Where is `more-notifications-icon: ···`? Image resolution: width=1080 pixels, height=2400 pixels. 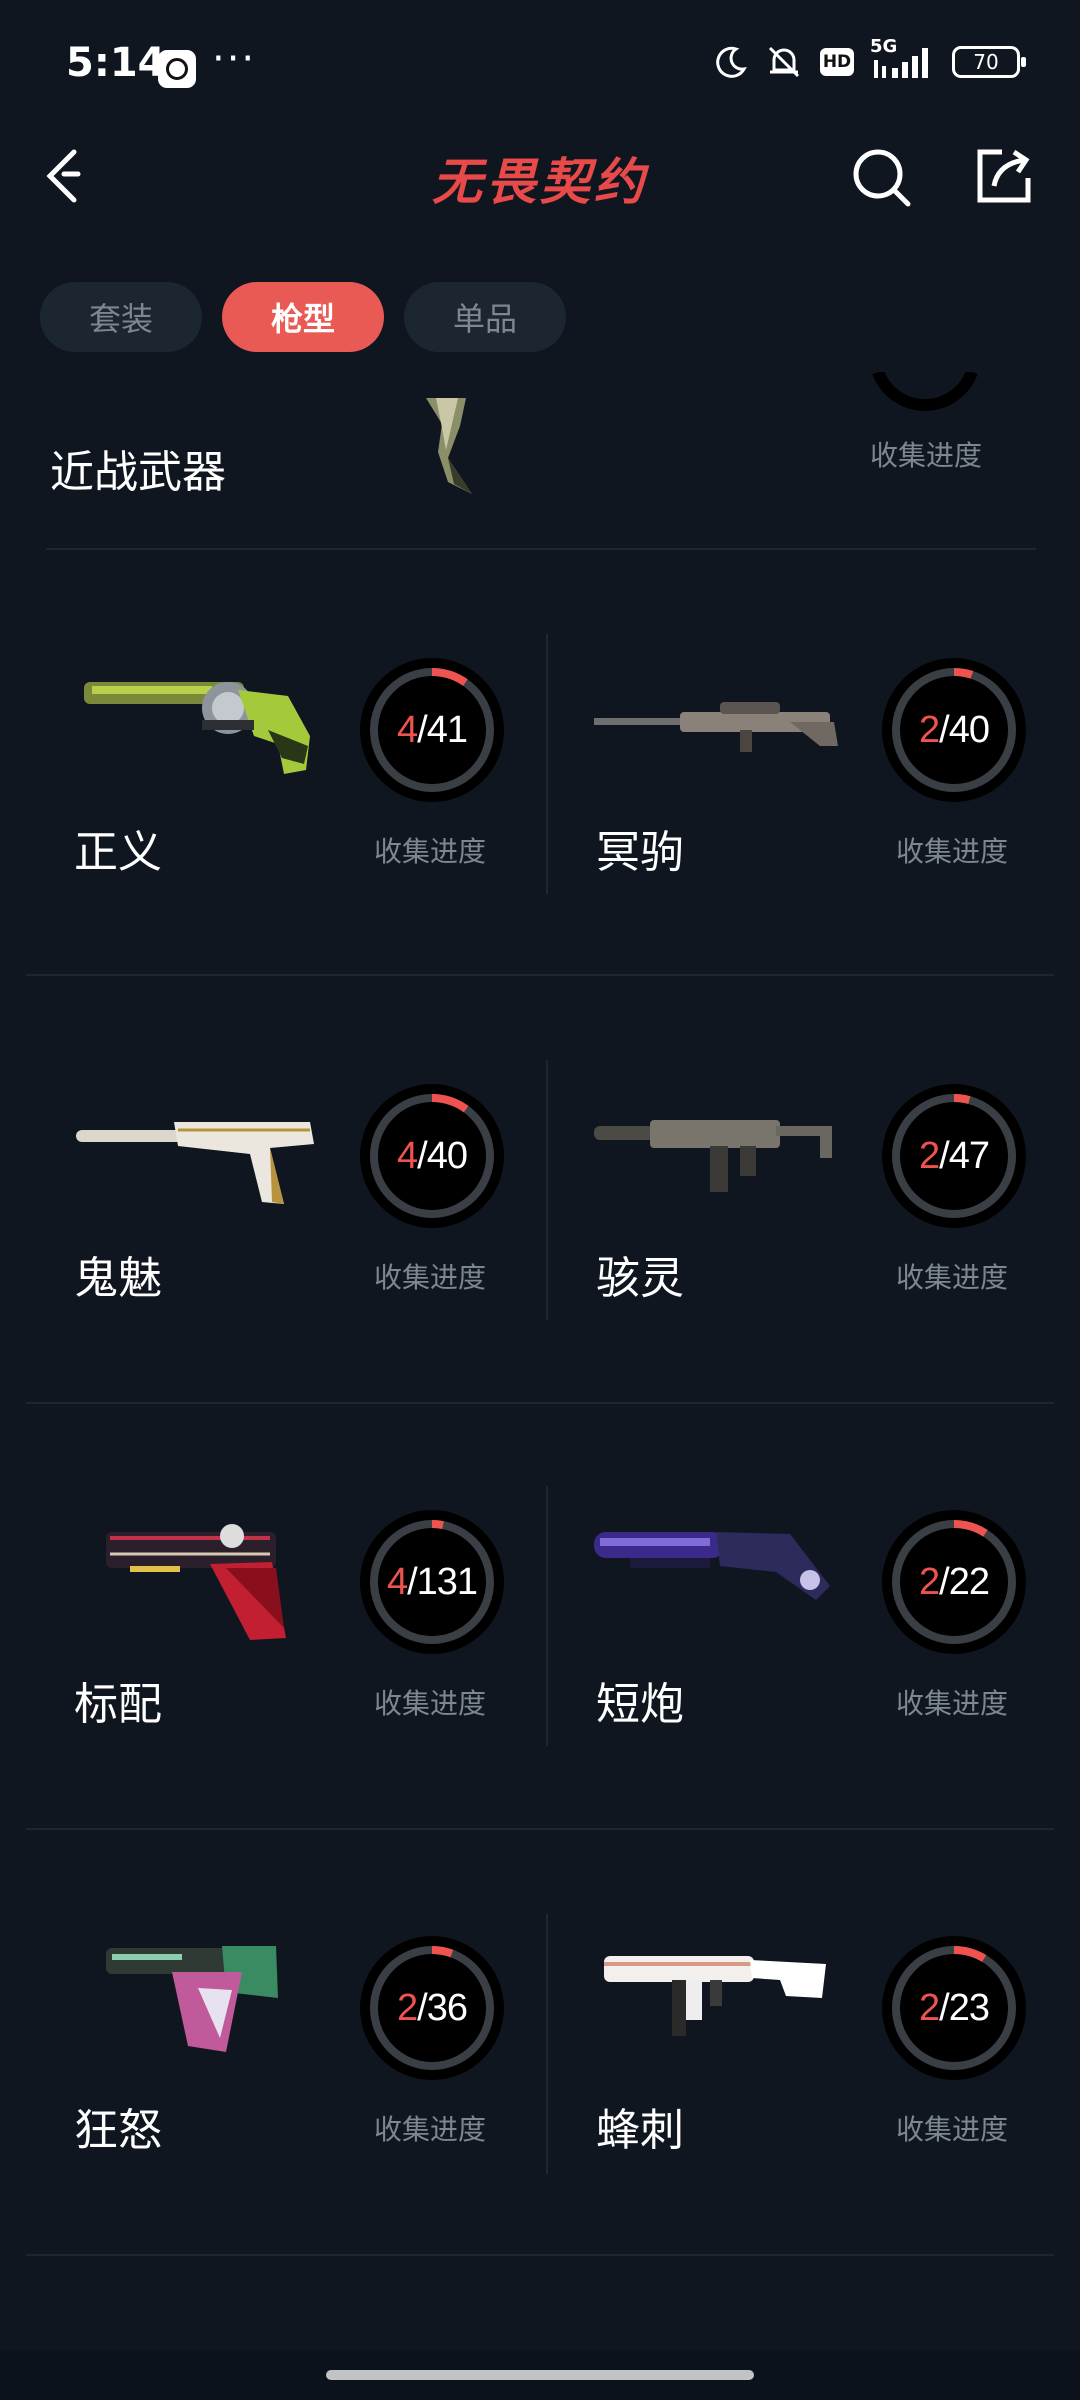
more-notifications-icon: ··· is located at coordinates (234, 59).